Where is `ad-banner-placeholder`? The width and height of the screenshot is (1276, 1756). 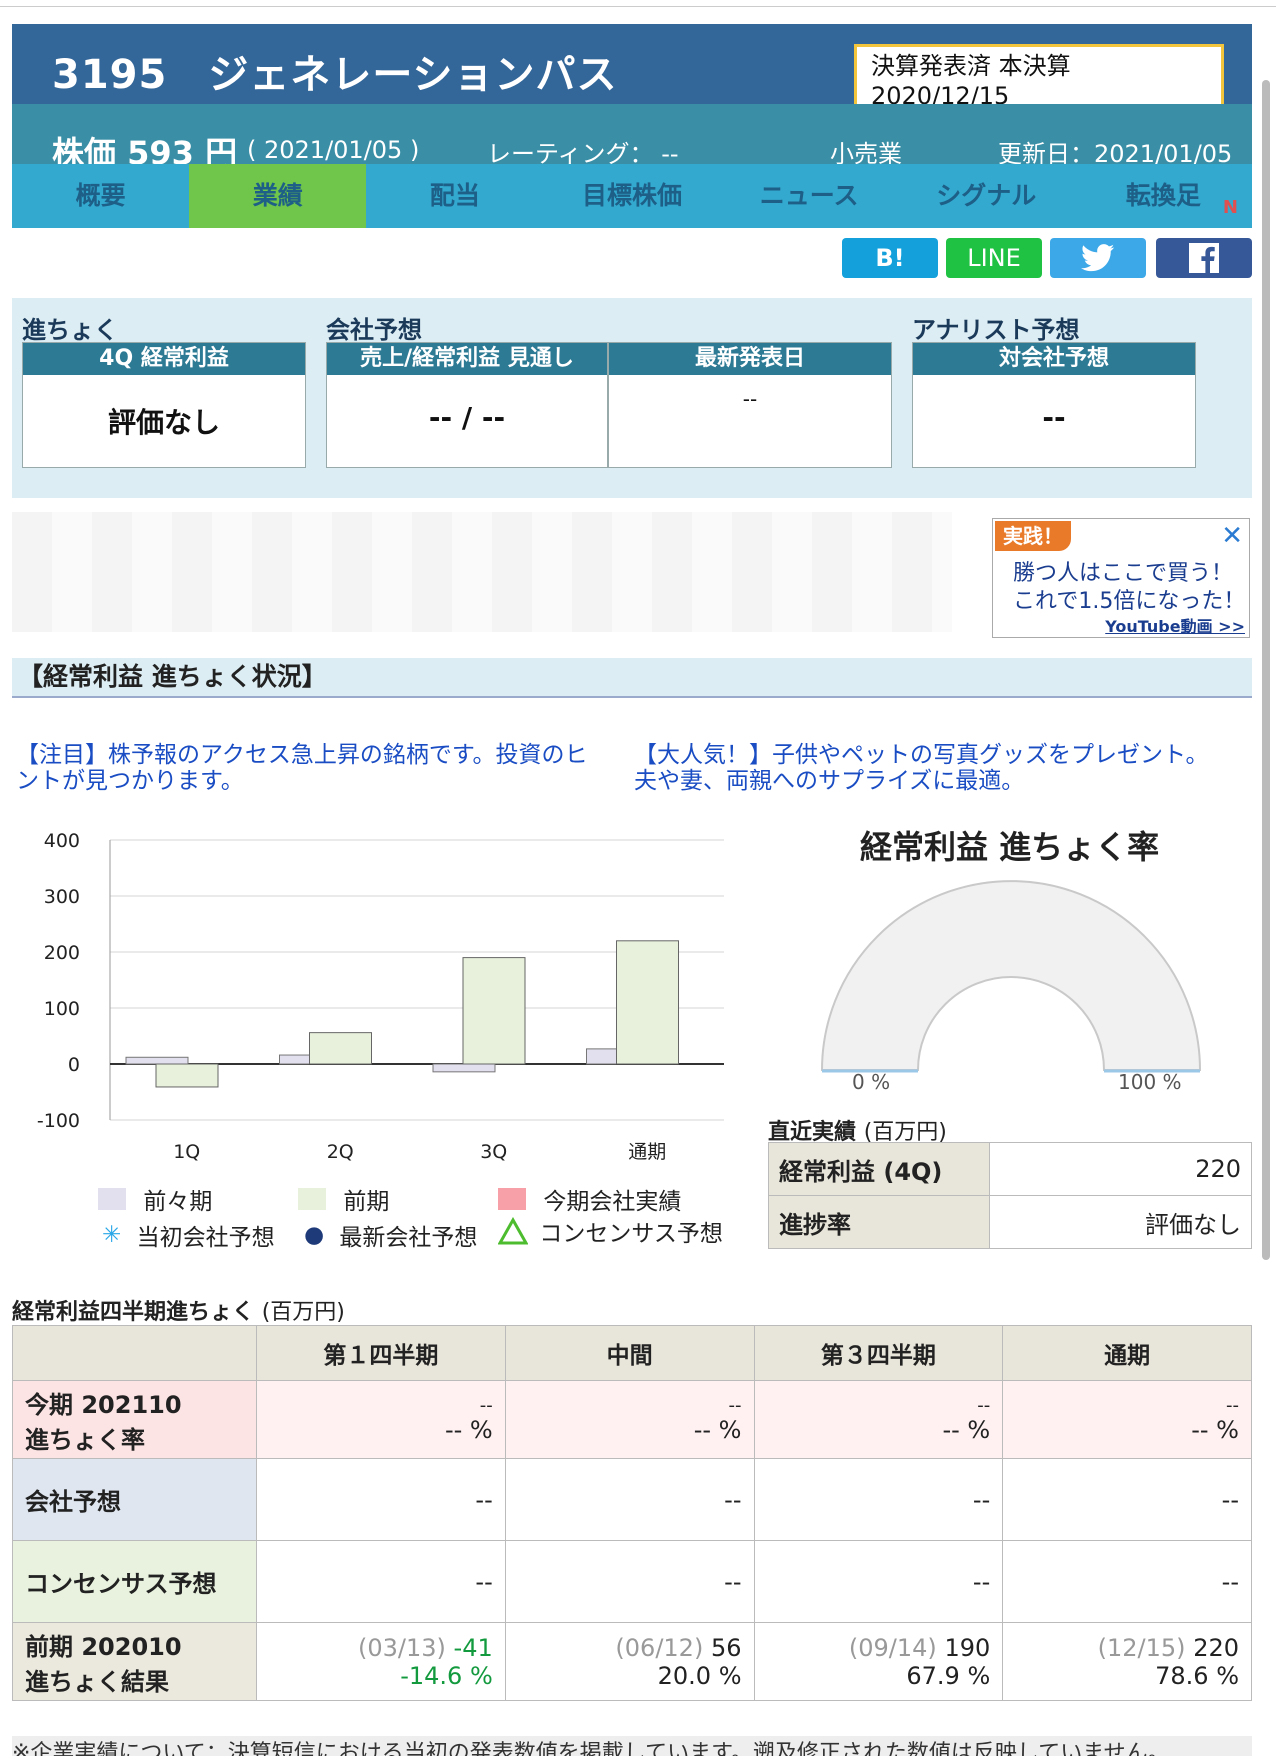 ad-banner-placeholder is located at coordinates (482, 572).